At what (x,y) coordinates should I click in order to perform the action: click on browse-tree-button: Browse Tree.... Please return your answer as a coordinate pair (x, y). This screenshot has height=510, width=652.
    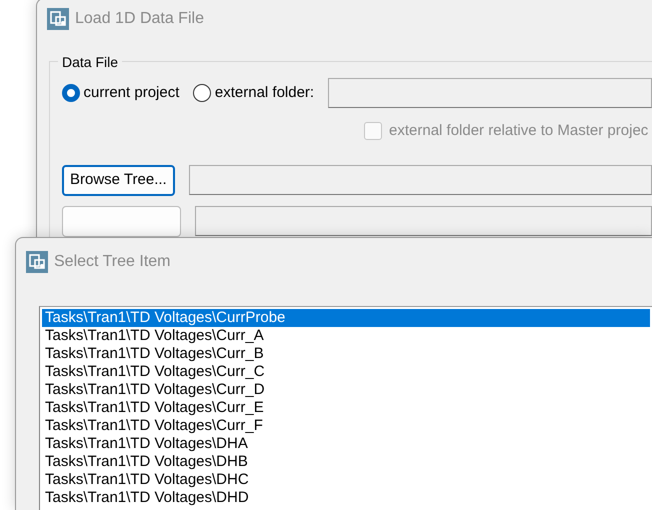
    Looking at the image, I should click on (118, 180).